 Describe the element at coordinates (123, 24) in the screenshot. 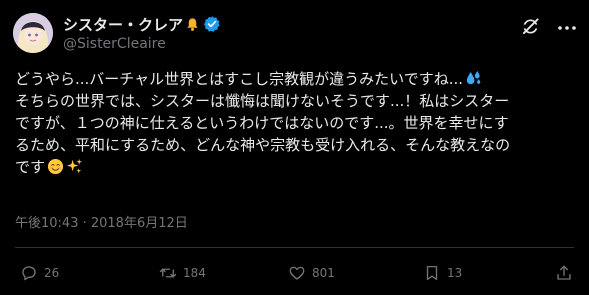

I see `display-name: シスター・クレア` at that location.